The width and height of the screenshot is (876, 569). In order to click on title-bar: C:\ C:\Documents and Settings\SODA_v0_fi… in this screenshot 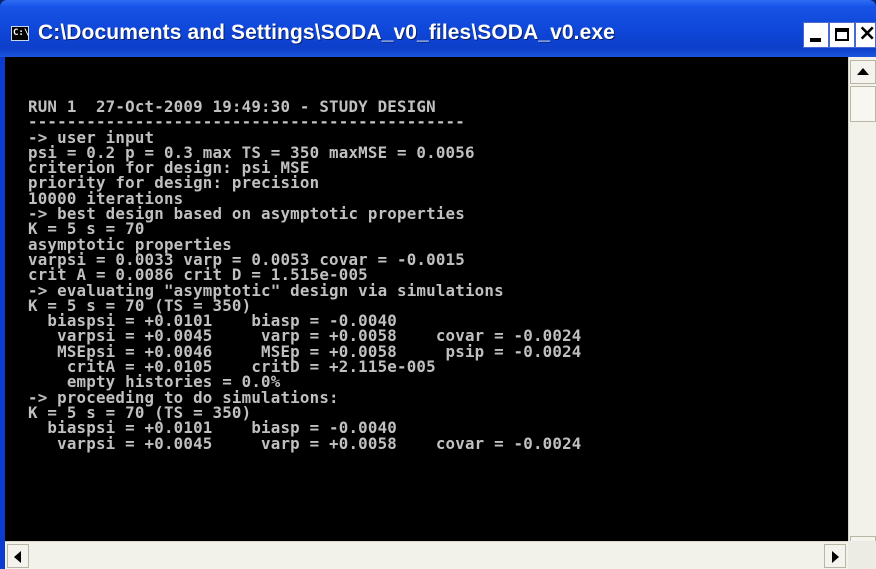, I will do `click(438, 28)`.